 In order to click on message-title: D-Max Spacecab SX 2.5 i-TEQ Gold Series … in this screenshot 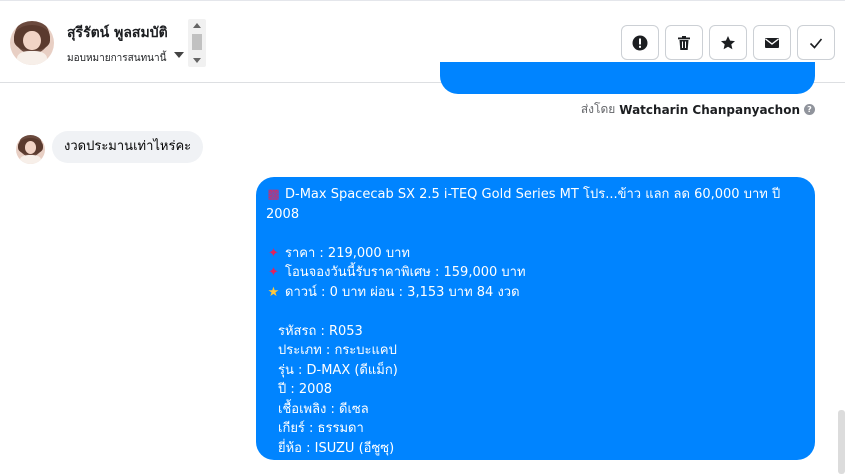, I will do `click(533, 194)`.